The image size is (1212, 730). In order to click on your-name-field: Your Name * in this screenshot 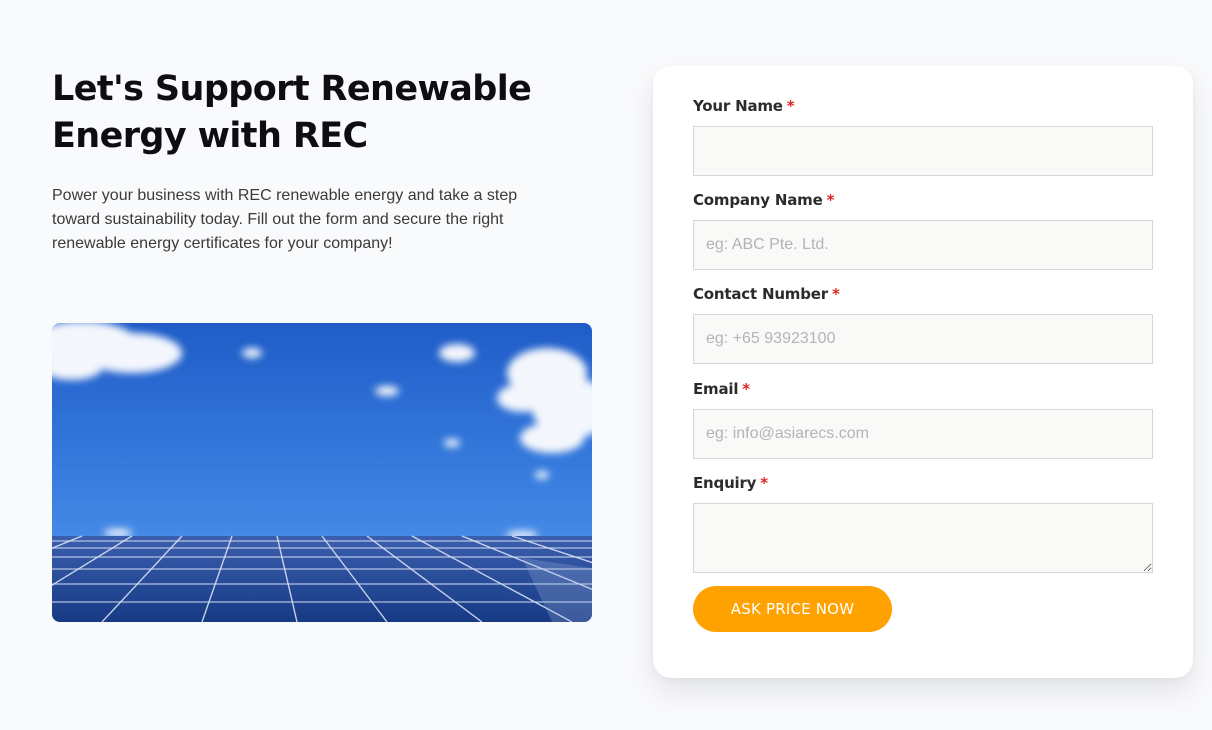, I will do `click(923, 136)`.